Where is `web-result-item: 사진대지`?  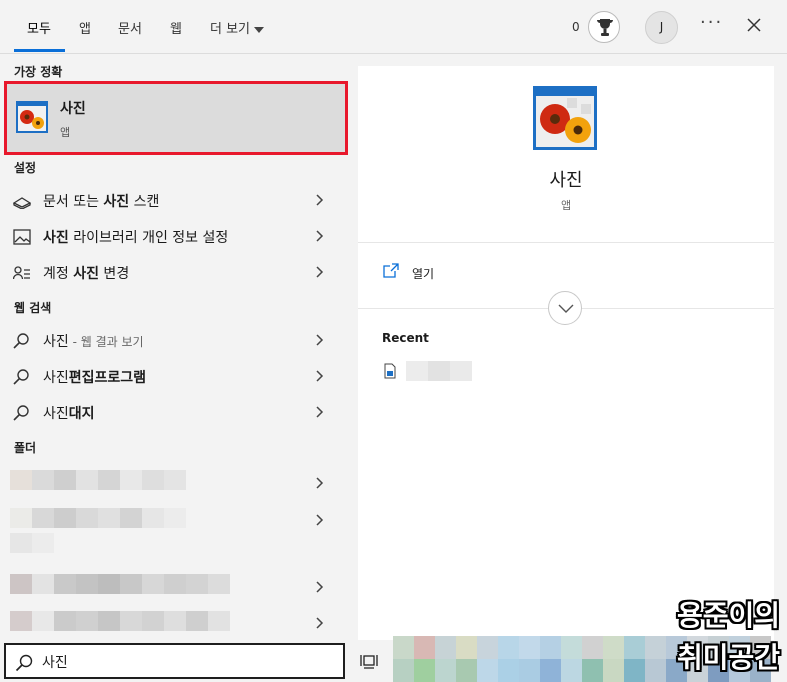
web-result-item: 사진대지 is located at coordinates (172, 412).